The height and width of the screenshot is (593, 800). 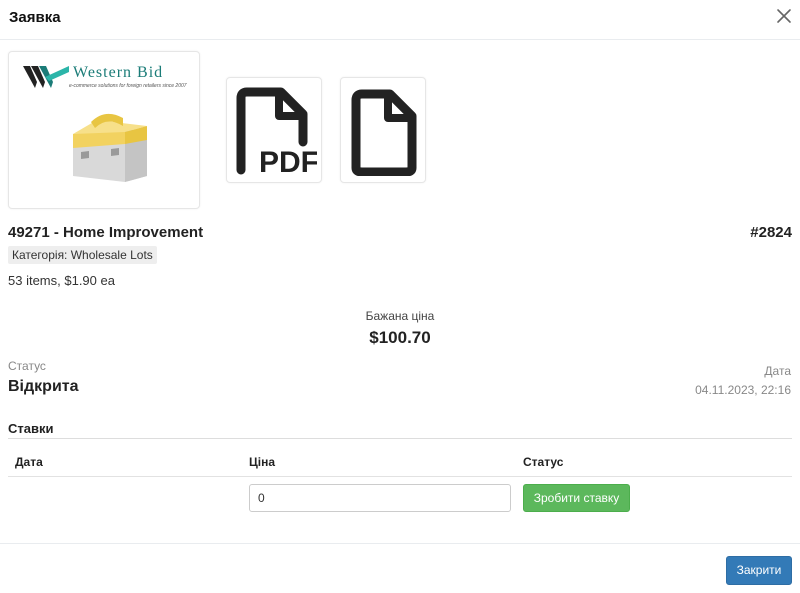 I want to click on column-header-status: Статус, so click(x=543, y=462).